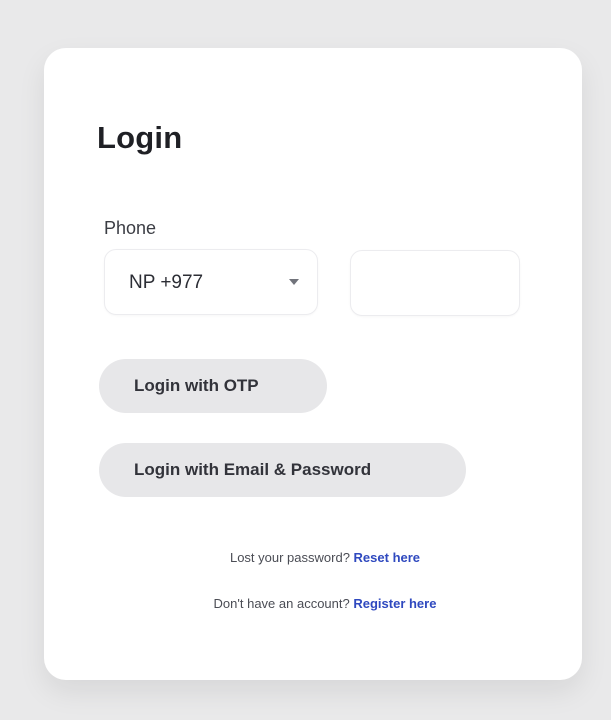  I want to click on chevron-down-icon, so click(294, 282).